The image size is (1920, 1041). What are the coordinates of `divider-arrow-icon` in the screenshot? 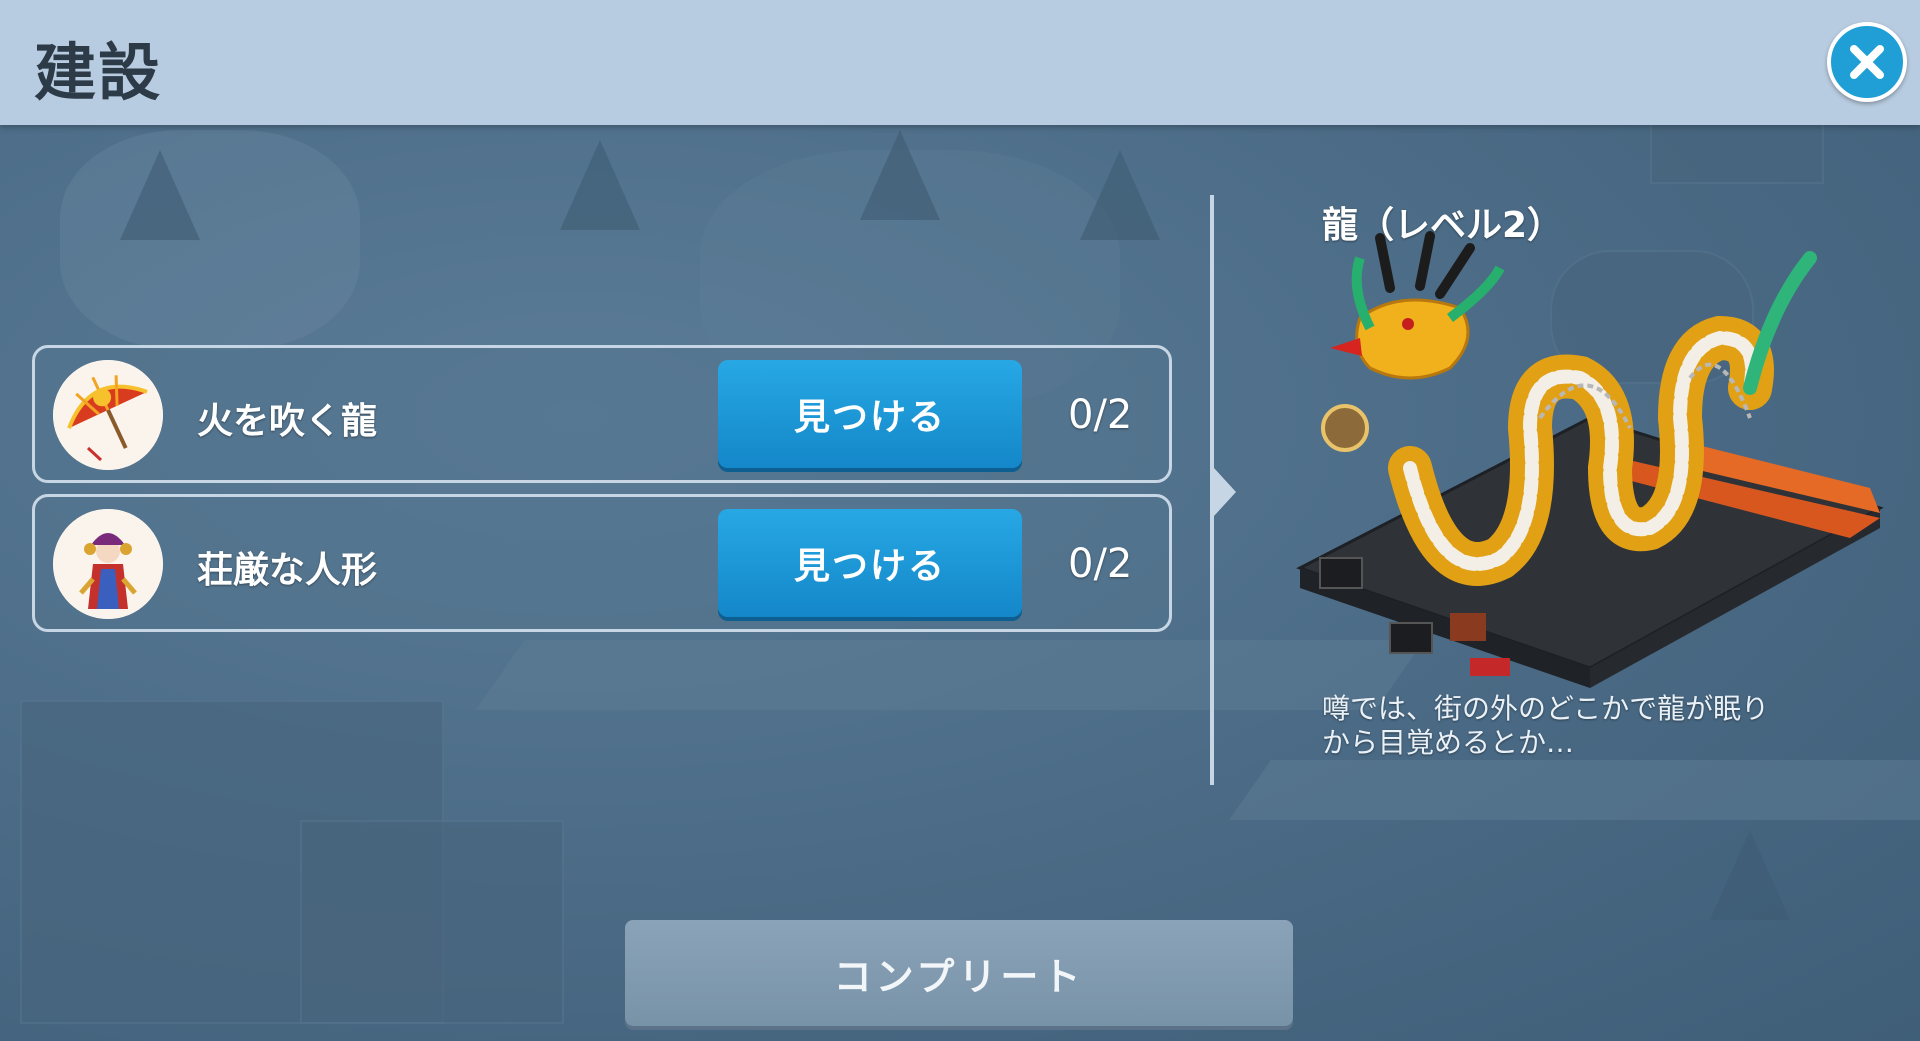 It's located at (1225, 492).